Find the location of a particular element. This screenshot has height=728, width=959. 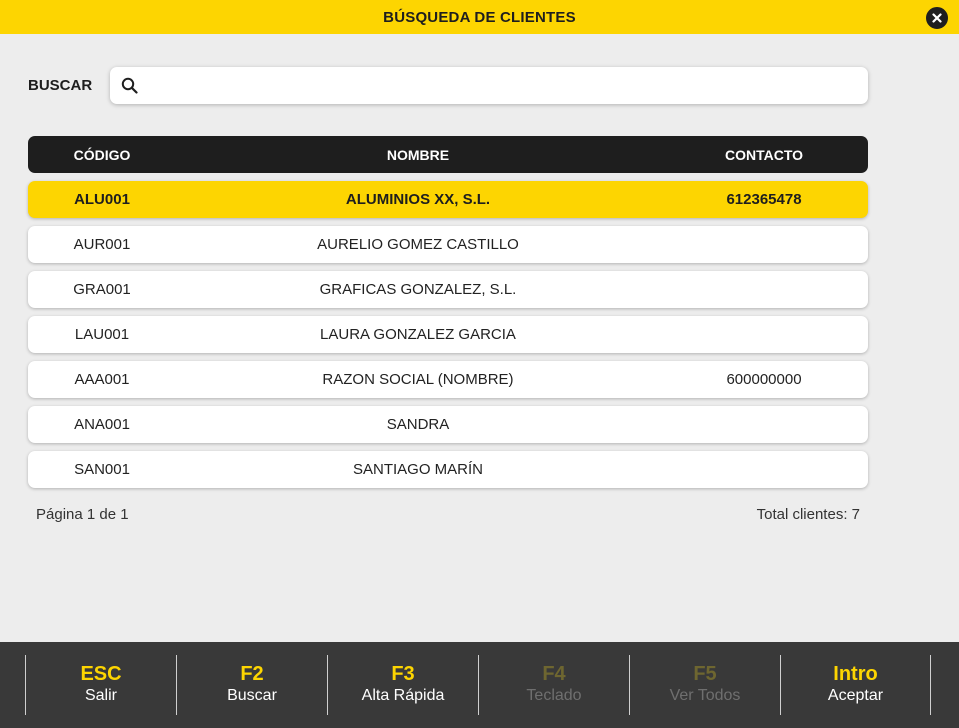

cell-code: AAA001 is located at coordinates (102, 379).